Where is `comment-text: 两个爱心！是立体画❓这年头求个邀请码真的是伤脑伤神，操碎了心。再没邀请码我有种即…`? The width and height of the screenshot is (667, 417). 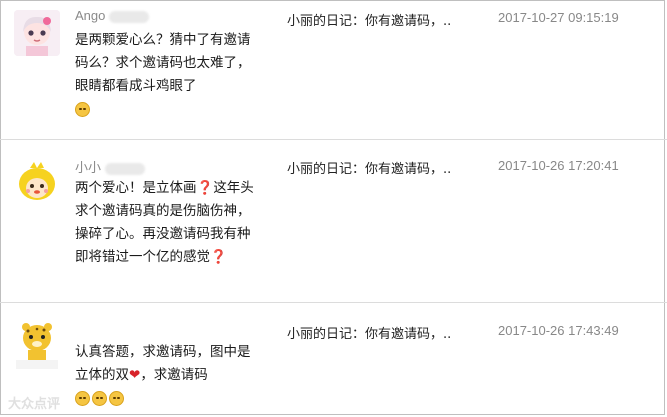
comment-text: 两个爱心！是立体画❓这年头求个邀请码真的是伤脑伤神，操碎了心。再没邀请码我有种即… is located at coordinates (164, 222).